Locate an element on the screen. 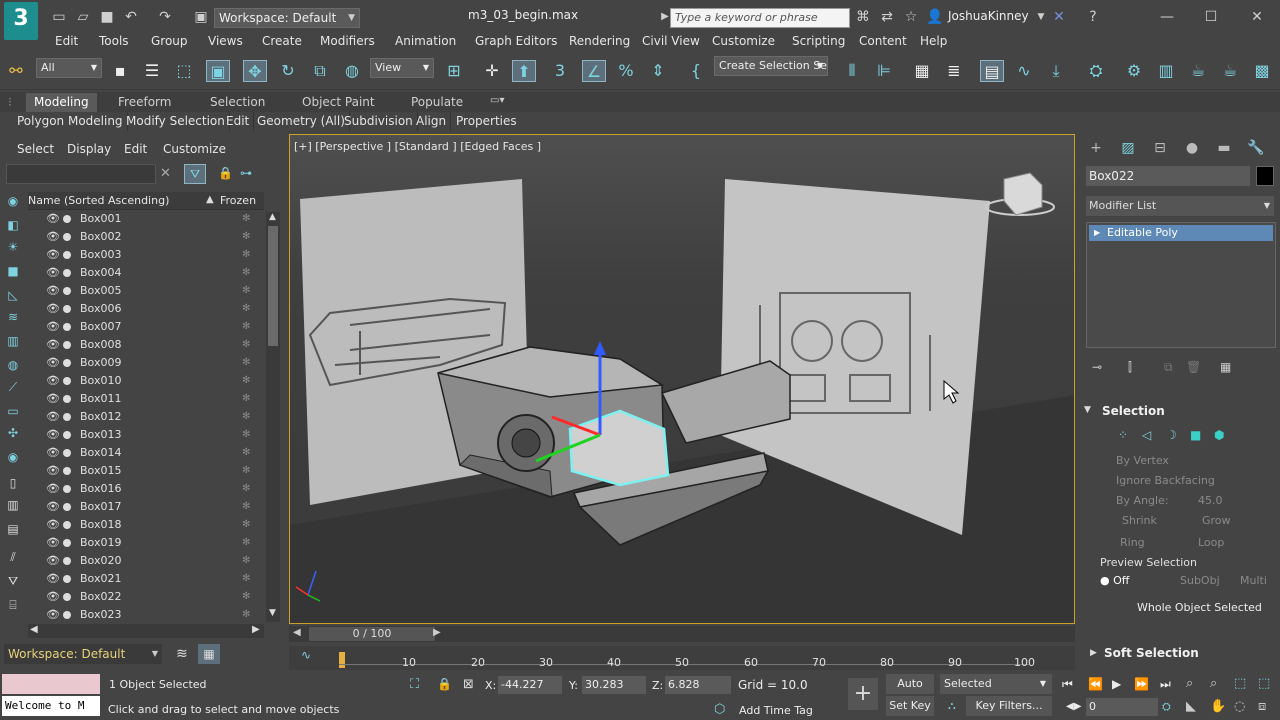  current-frame-marker is located at coordinates (342, 660).